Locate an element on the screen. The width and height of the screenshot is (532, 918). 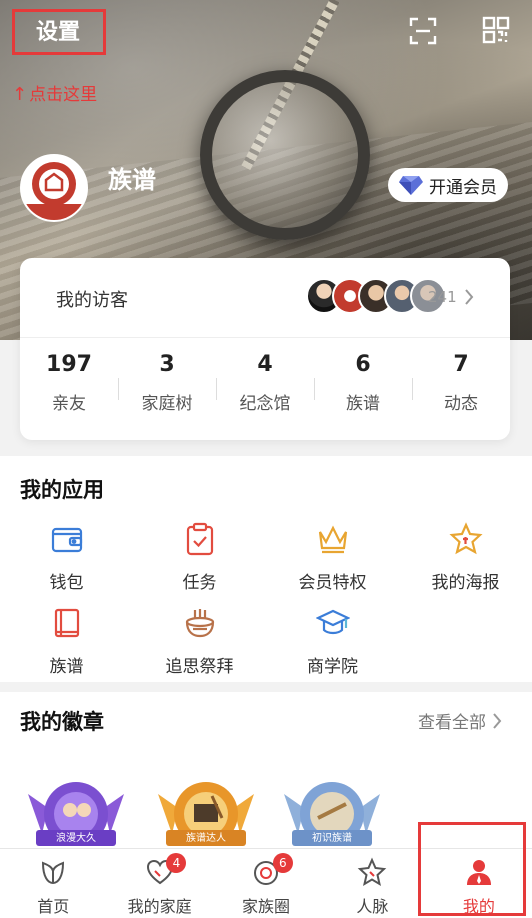
tab-label: 家族圈 is located at coordinates (266, 906).